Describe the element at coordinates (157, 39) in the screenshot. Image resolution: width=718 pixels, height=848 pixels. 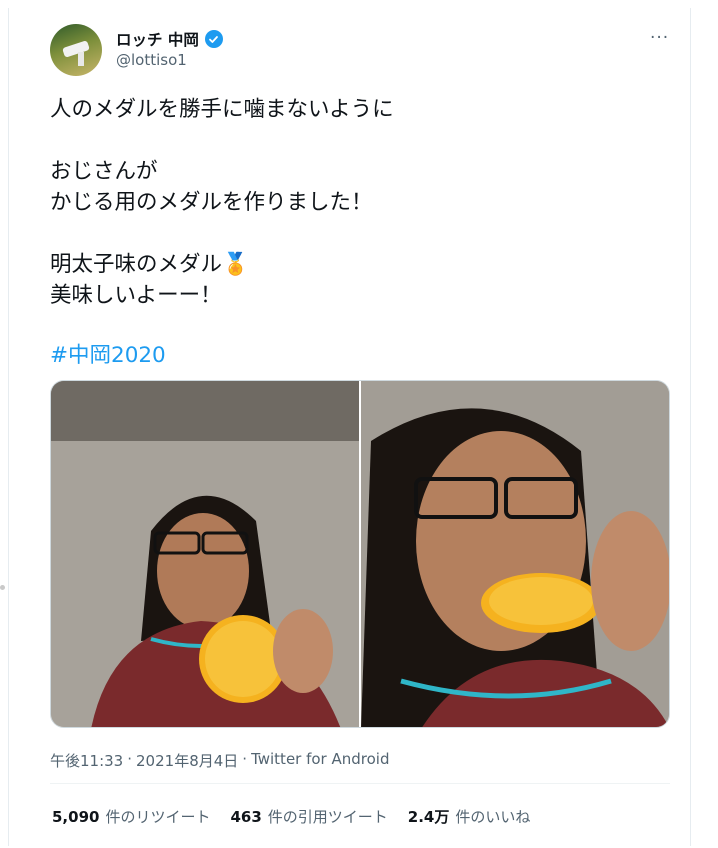
I see `author-display-name: ロッチ 中岡` at that location.